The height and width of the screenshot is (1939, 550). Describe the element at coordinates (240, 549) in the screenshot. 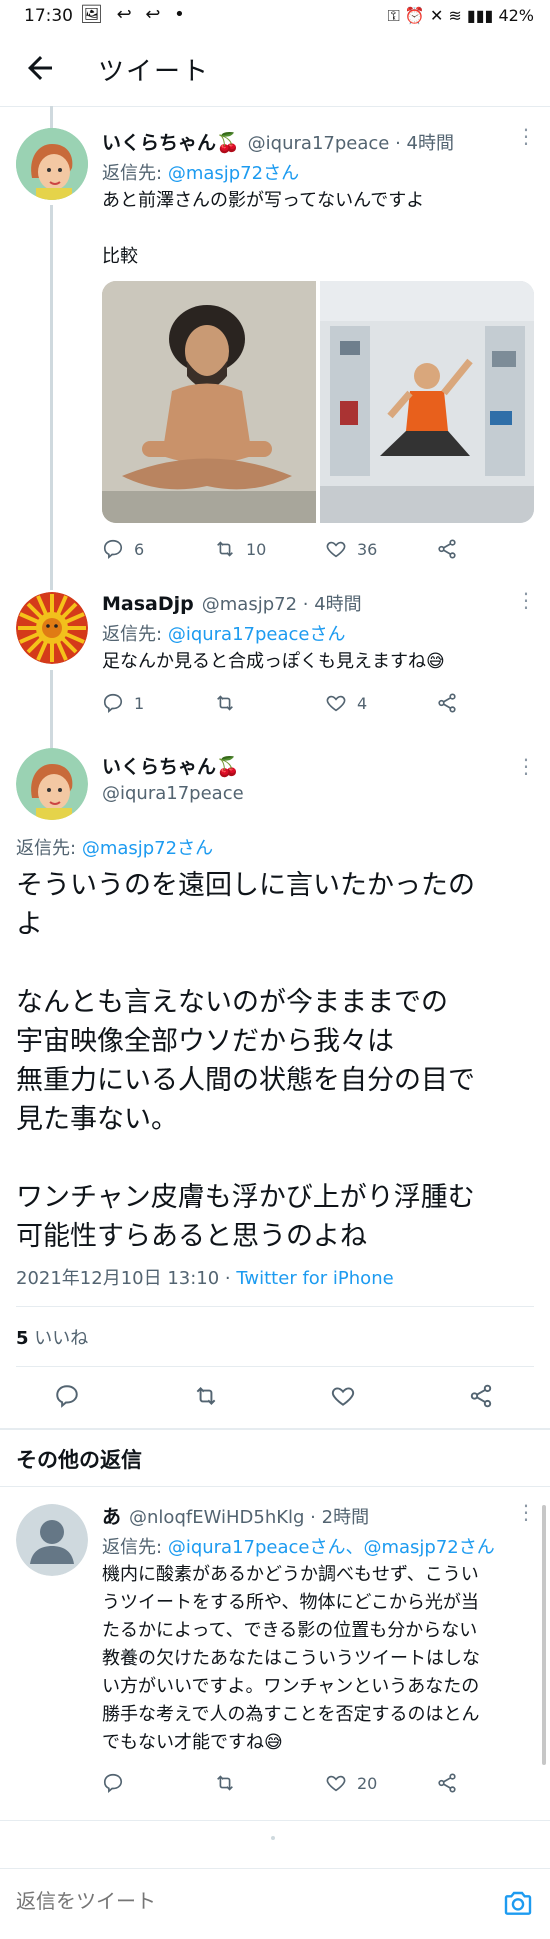

I see `retweet-action: 10` at that location.